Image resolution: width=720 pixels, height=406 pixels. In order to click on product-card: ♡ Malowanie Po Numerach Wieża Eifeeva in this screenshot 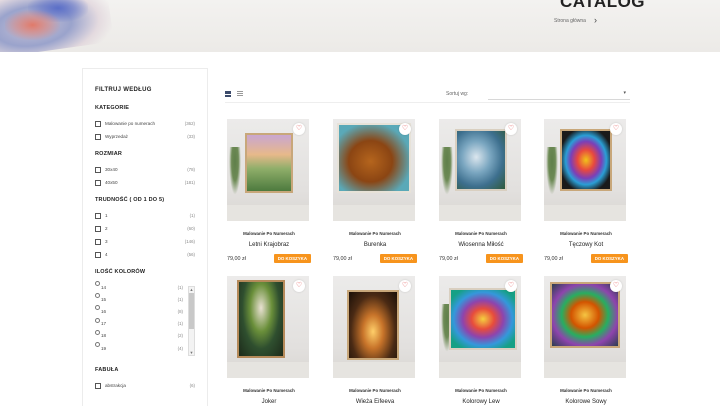, I will do `click(375, 340)`.